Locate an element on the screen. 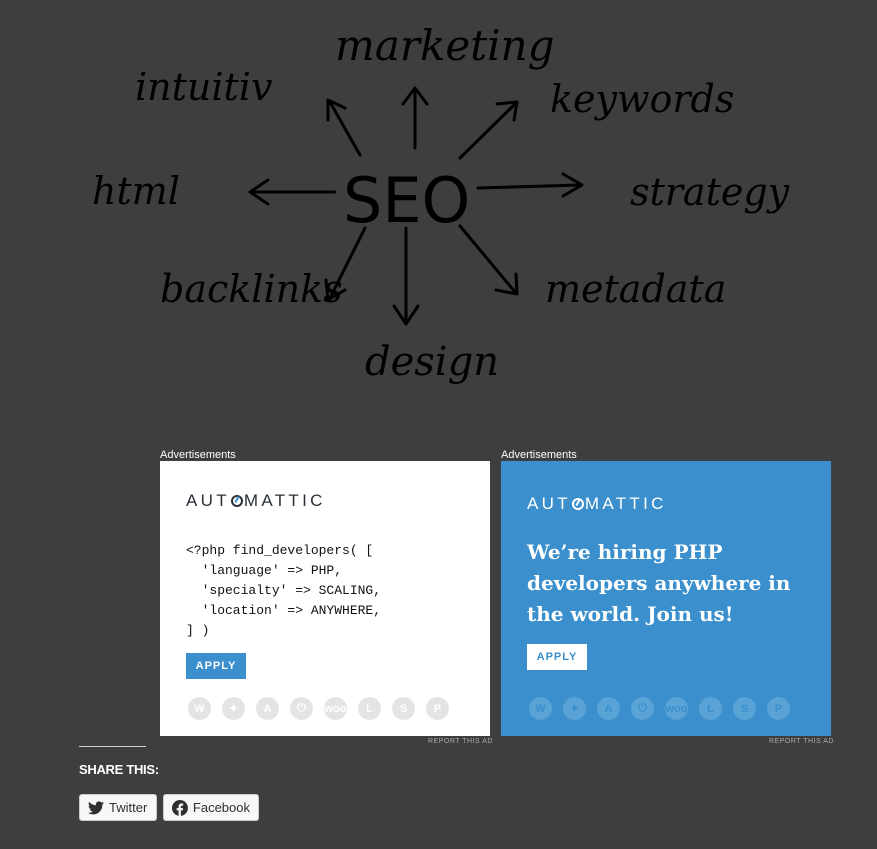 The height and width of the screenshot is (849, 877). share-twitter-label: Twitter is located at coordinates (128, 807).